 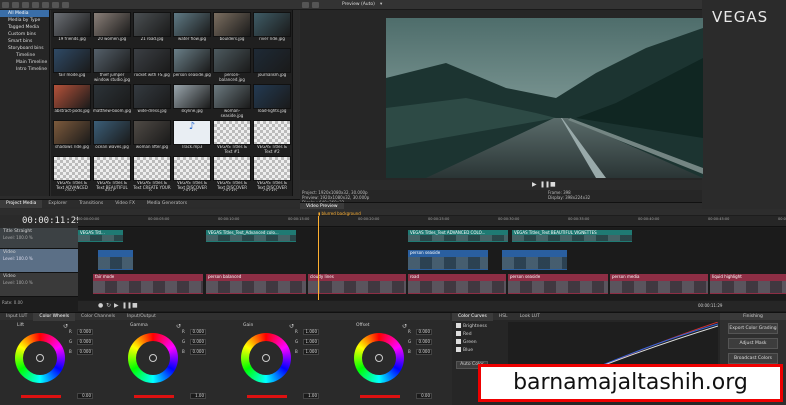 I want to click on import-icon, so click(x=35, y=5).